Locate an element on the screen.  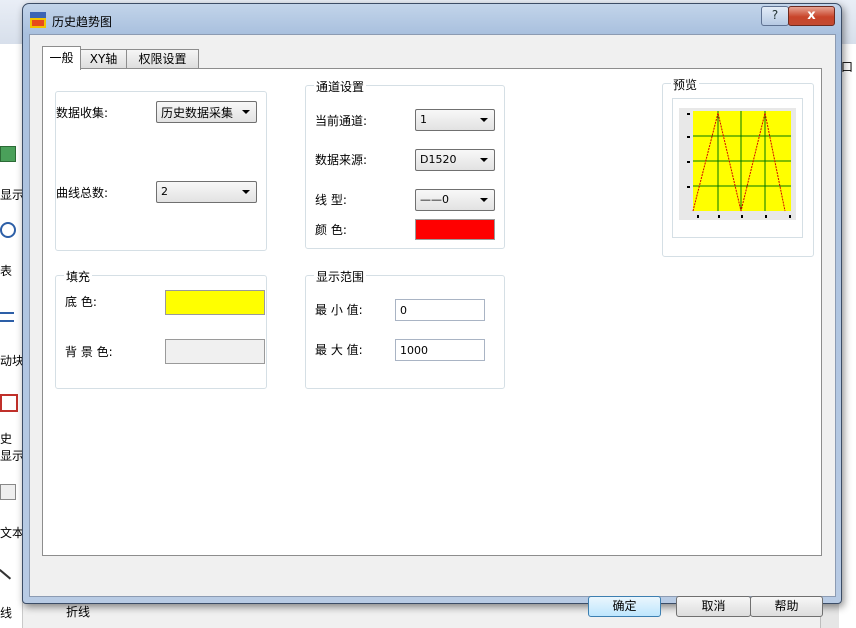
right-label: 口 is located at coordinates (847, 67).